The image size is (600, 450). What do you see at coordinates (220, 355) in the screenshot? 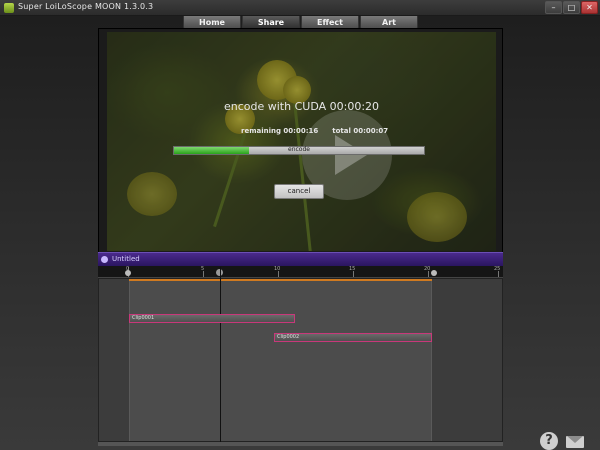
I see `playhead-line` at bounding box center [220, 355].